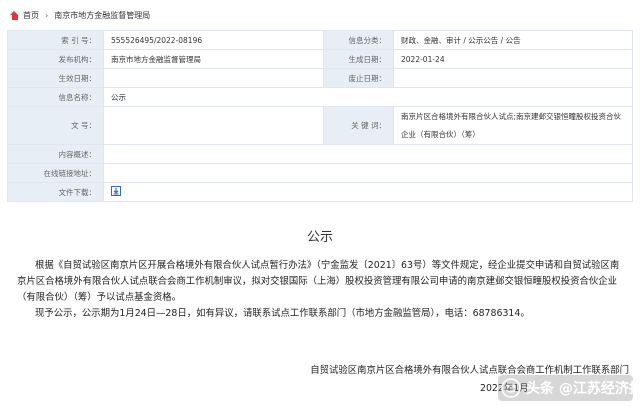  Describe the element at coordinates (213, 59) in the screenshot. I see `publisher-value: 南京市地方金融监督管理局` at that location.